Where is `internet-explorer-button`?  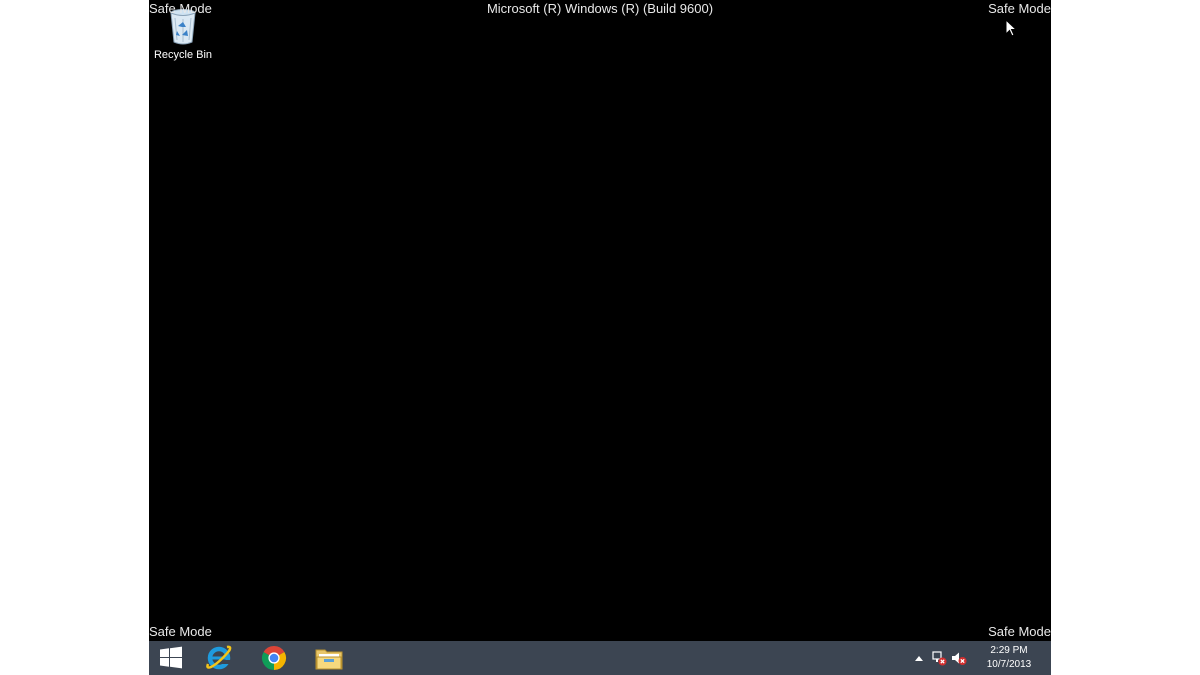
internet-explorer-button is located at coordinates (219, 658).